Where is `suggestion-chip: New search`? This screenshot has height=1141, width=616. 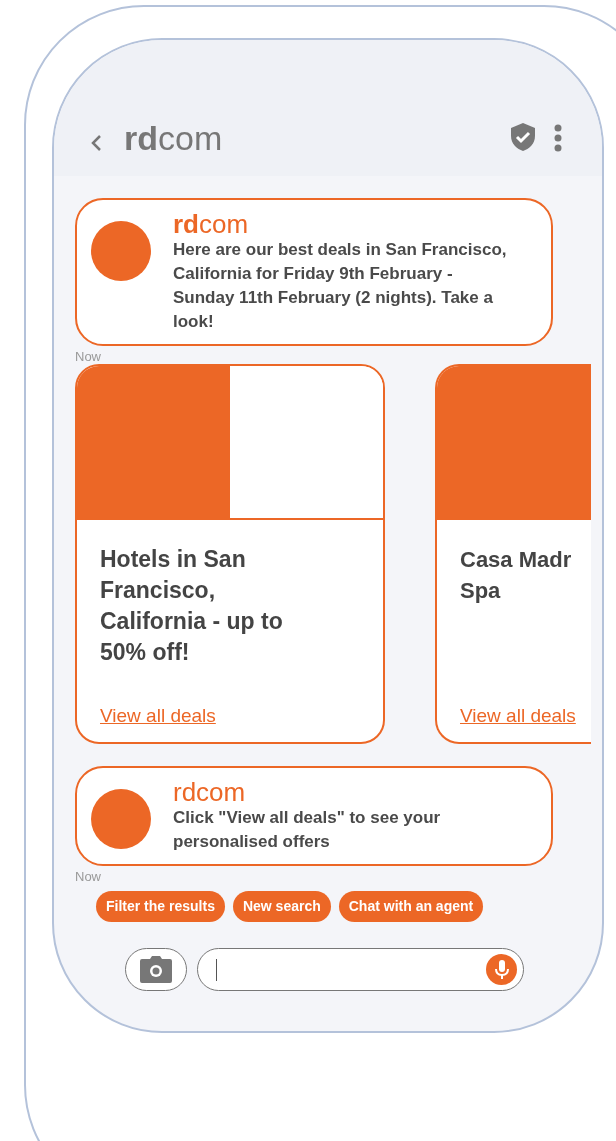
suggestion-chip: New search is located at coordinates (281, 906).